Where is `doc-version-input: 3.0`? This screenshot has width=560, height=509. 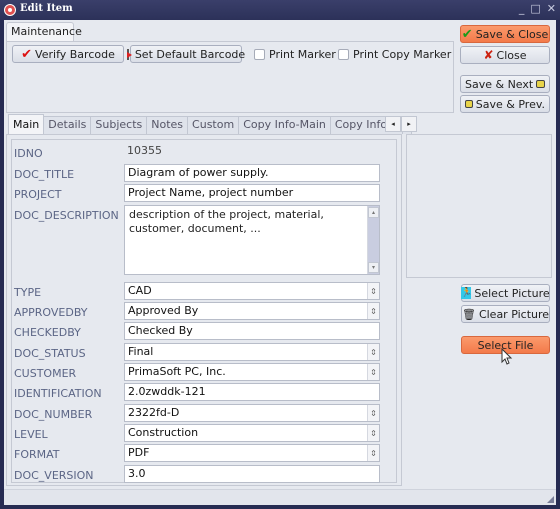 doc-version-input: 3.0 is located at coordinates (252, 474).